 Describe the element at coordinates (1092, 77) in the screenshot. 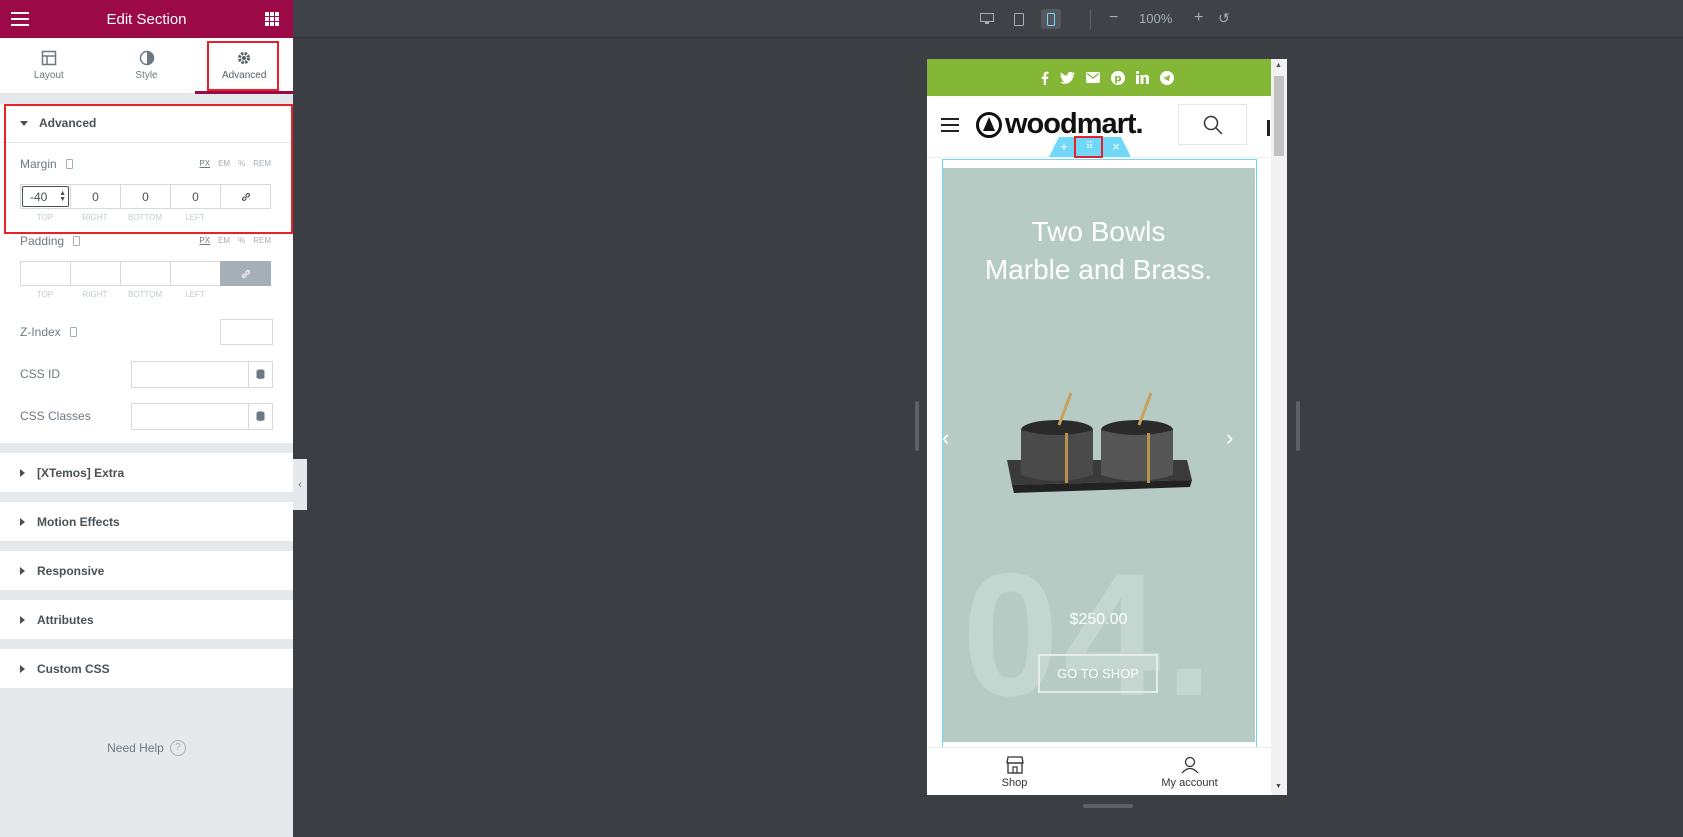

I see `email-icon` at that location.